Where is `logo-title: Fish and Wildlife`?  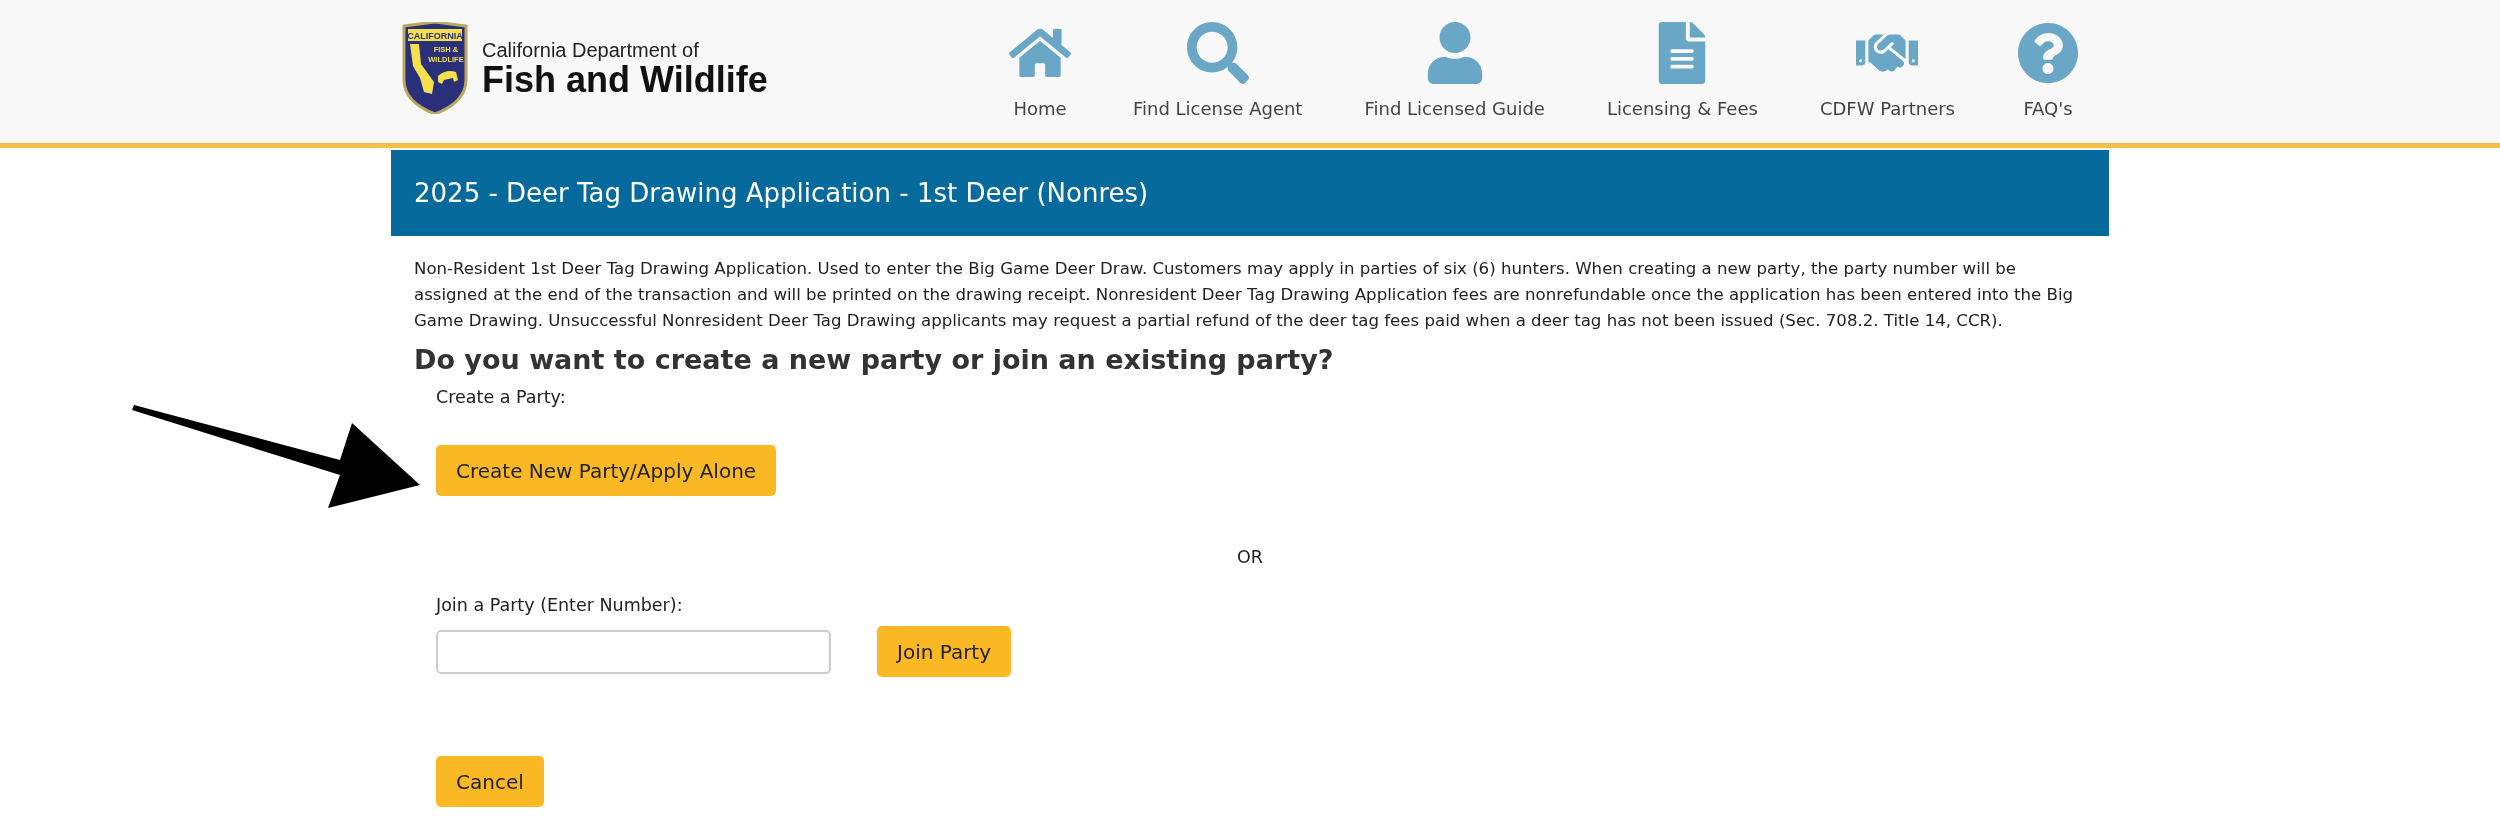 logo-title: Fish and Wildlife is located at coordinates (625, 79).